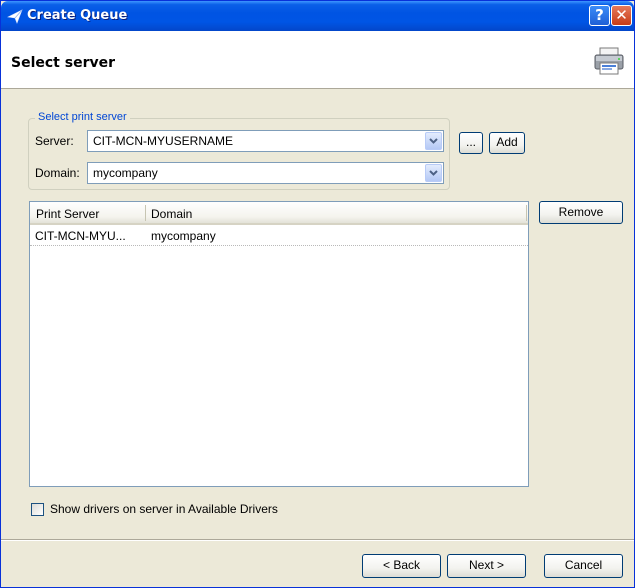 The height and width of the screenshot is (588, 635). I want to click on server-combobox: CIT-MCN-MYUSERNAME, so click(265, 141).